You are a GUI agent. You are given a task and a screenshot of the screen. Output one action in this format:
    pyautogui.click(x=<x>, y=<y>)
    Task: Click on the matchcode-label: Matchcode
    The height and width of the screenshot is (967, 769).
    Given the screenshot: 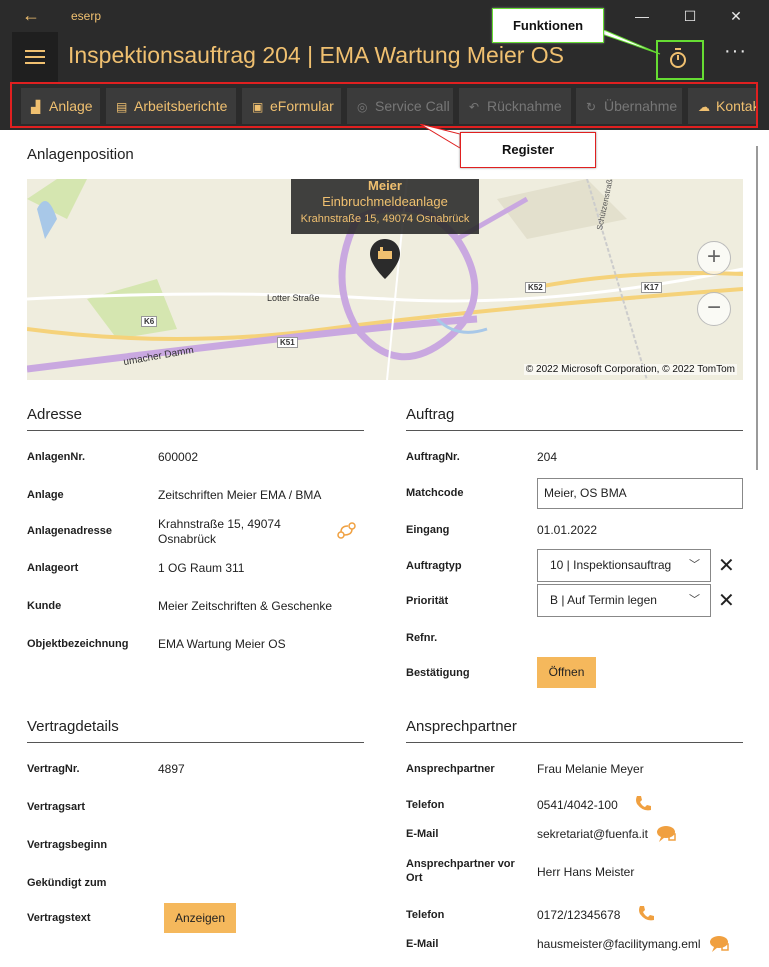 What is the action you would take?
    pyautogui.click(x=435, y=493)
    